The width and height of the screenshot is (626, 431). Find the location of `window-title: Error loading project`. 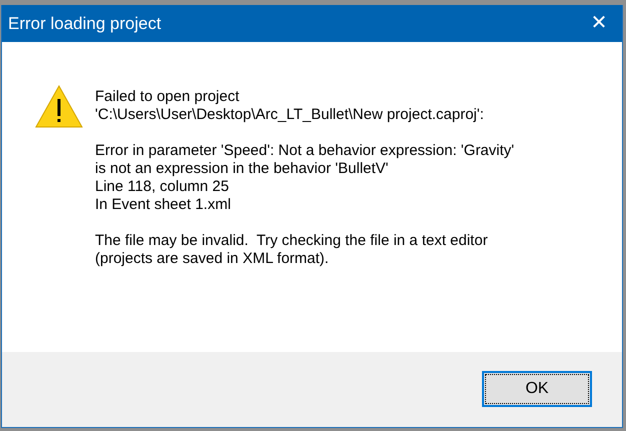

window-title: Error loading project is located at coordinates (85, 24).